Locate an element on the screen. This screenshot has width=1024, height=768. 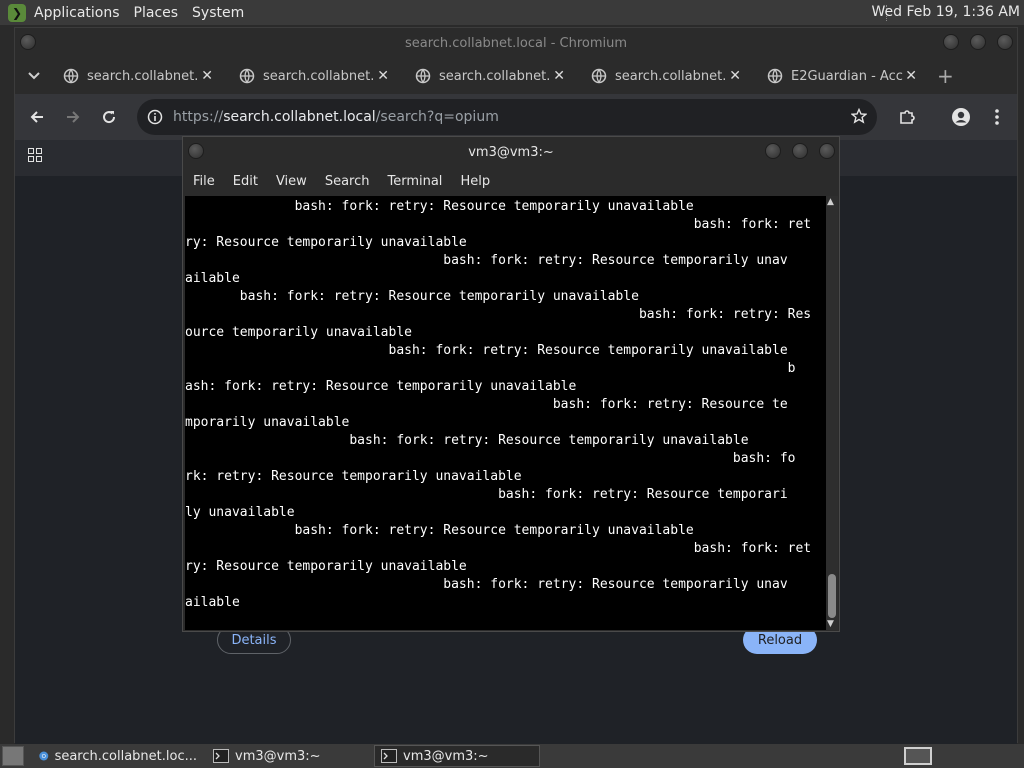
url-path: /search?q=opium is located at coordinates (437, 117).